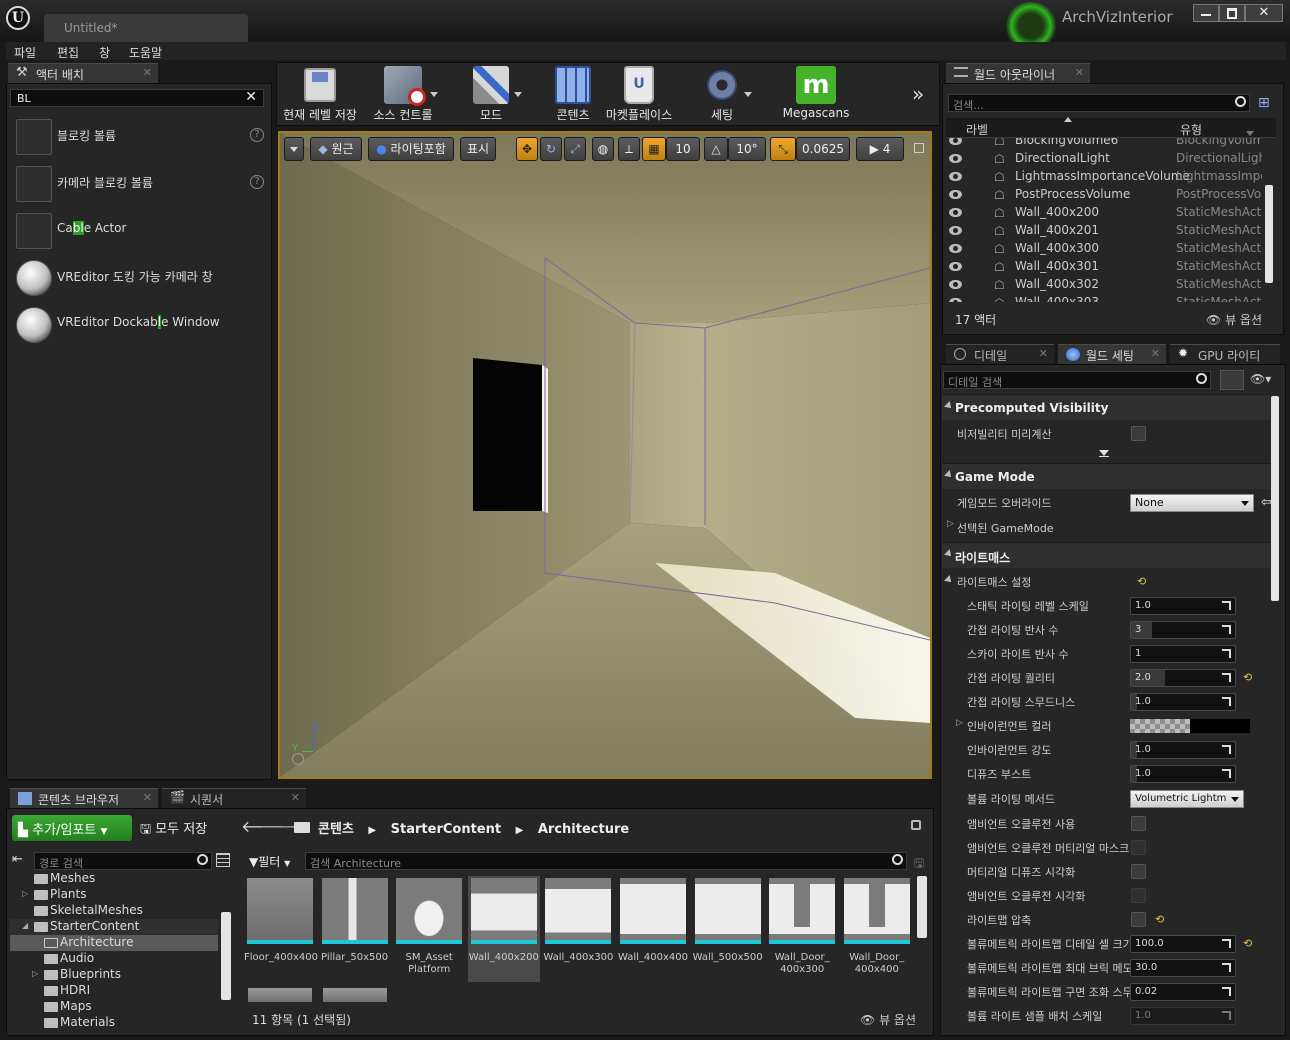 This screenshot has width=1290, height=1040. I want to click on maximize-button, so click(1232, 13).